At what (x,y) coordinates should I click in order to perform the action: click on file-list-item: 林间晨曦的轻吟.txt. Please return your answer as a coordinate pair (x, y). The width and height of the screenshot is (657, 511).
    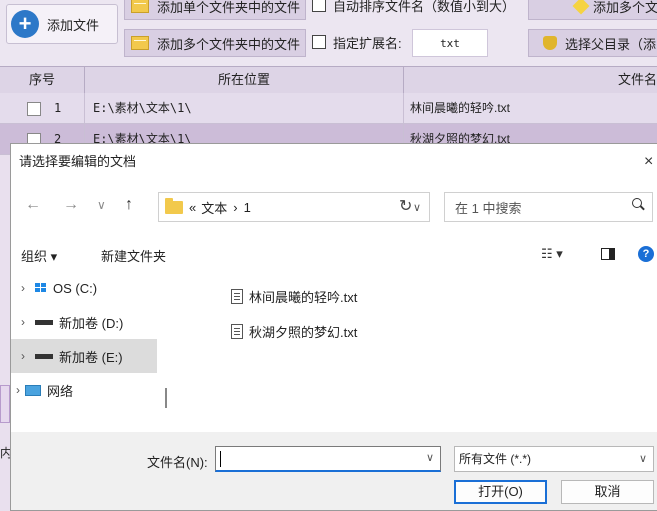
    Looking at the image, I should click on (294, 296).